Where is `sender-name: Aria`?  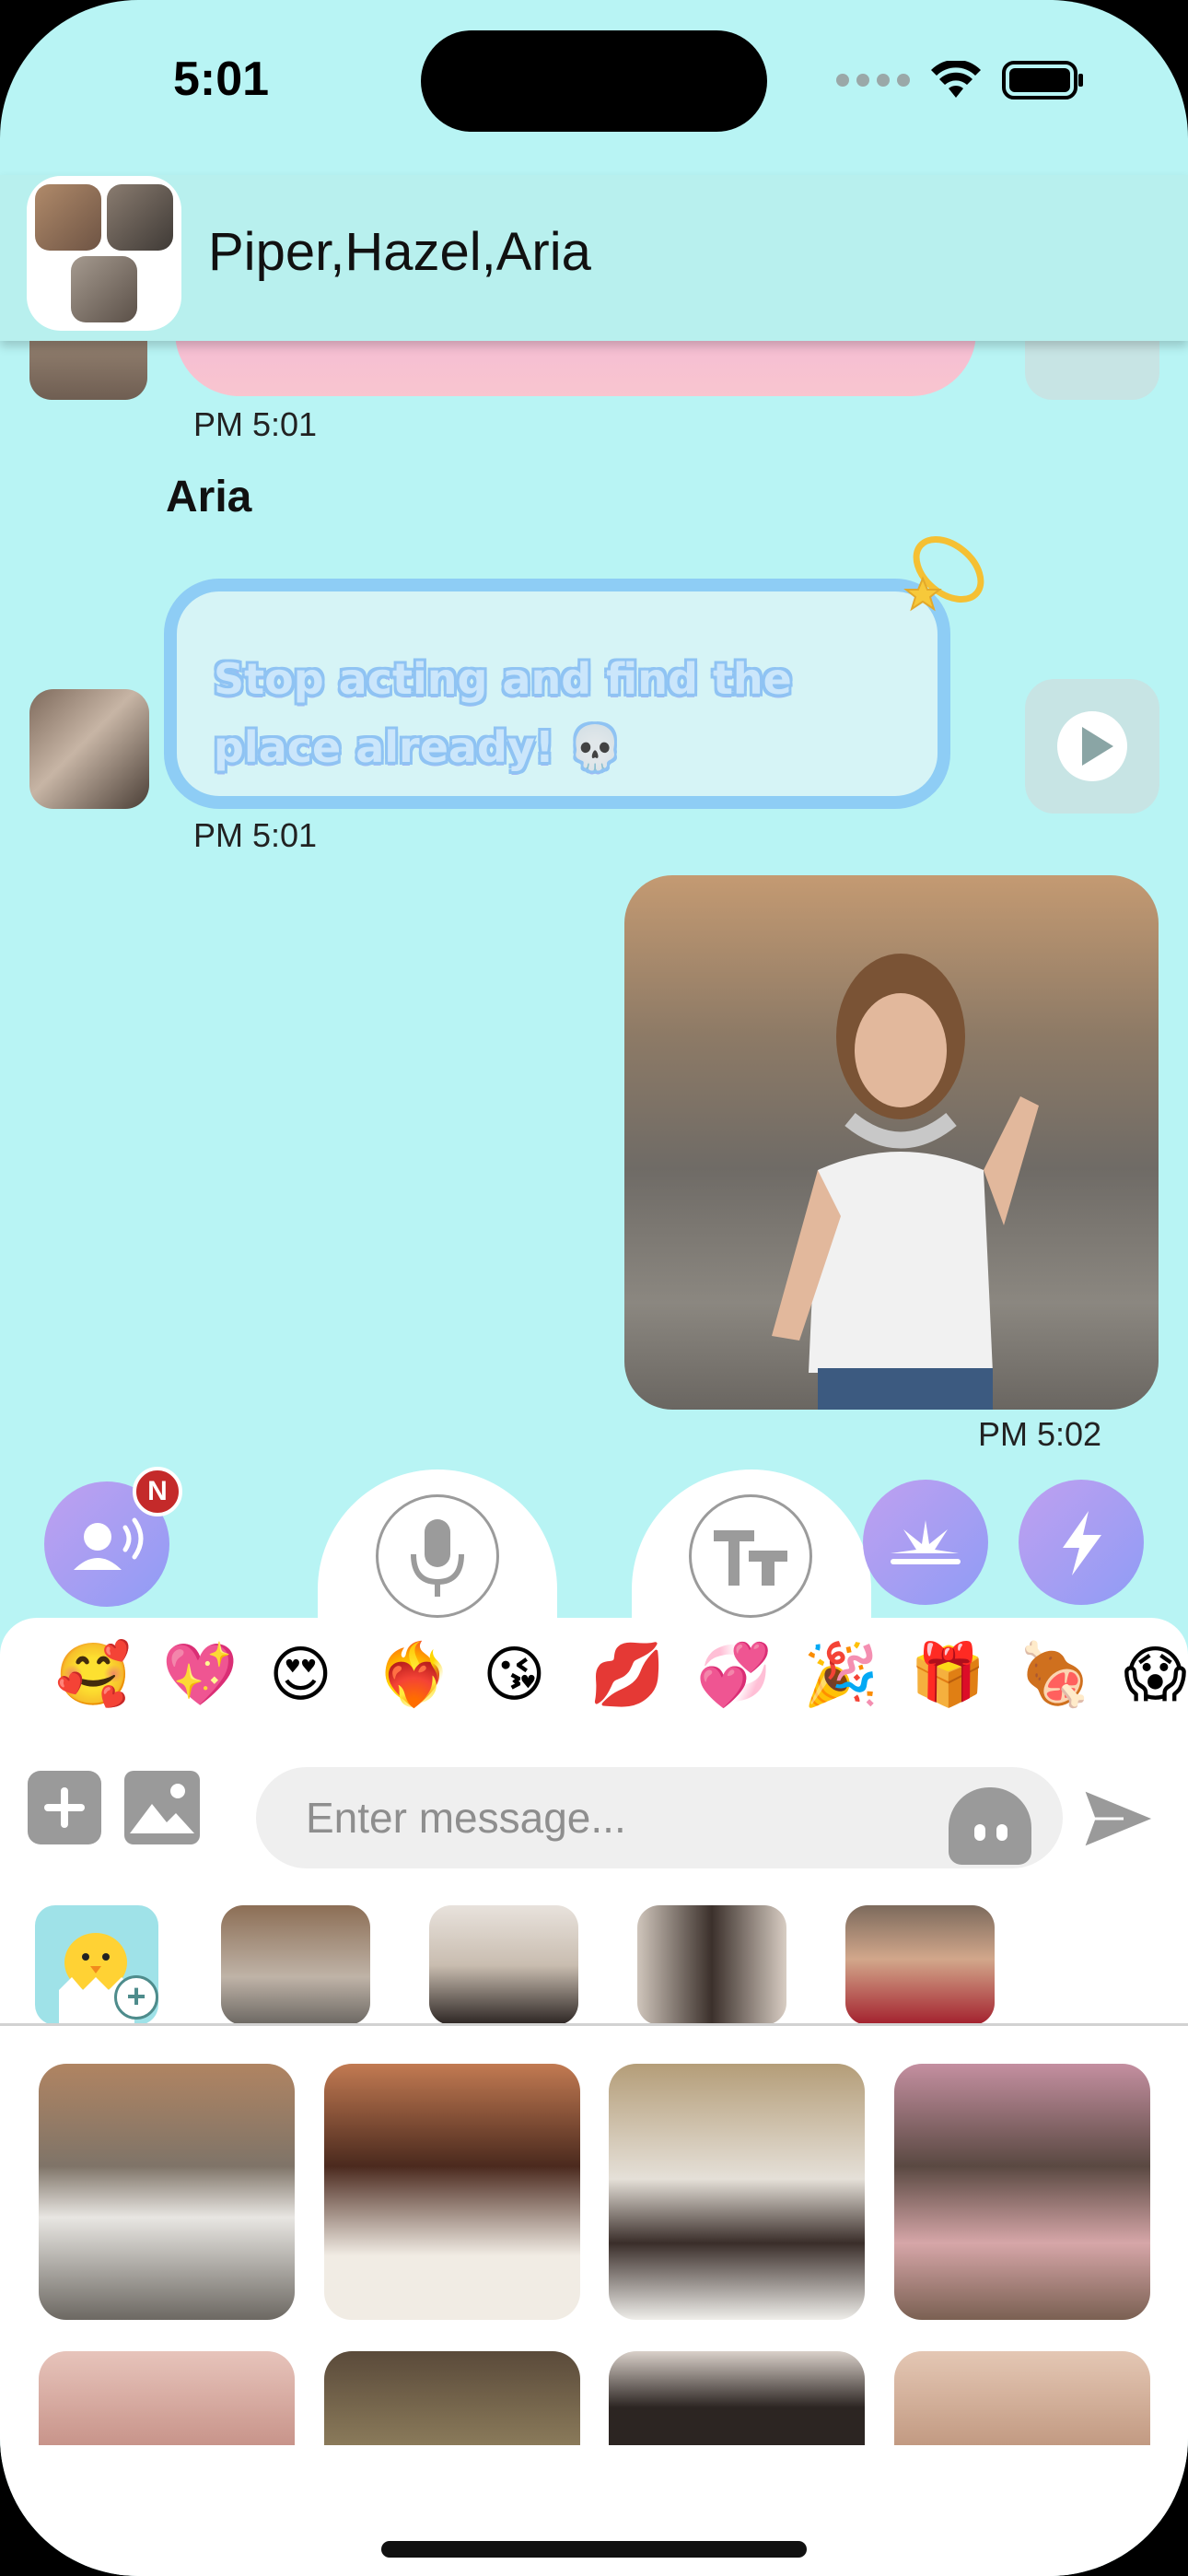
sender-name: Aria is located at coordinates (209, 497).